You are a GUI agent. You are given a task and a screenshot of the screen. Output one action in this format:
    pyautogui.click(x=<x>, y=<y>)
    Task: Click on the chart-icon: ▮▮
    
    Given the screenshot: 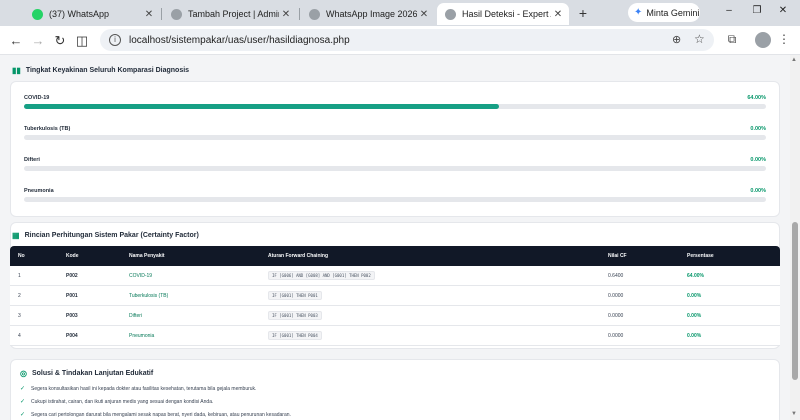 What is the action you would take?
    pyautogui.click(x=16, y=70)
    